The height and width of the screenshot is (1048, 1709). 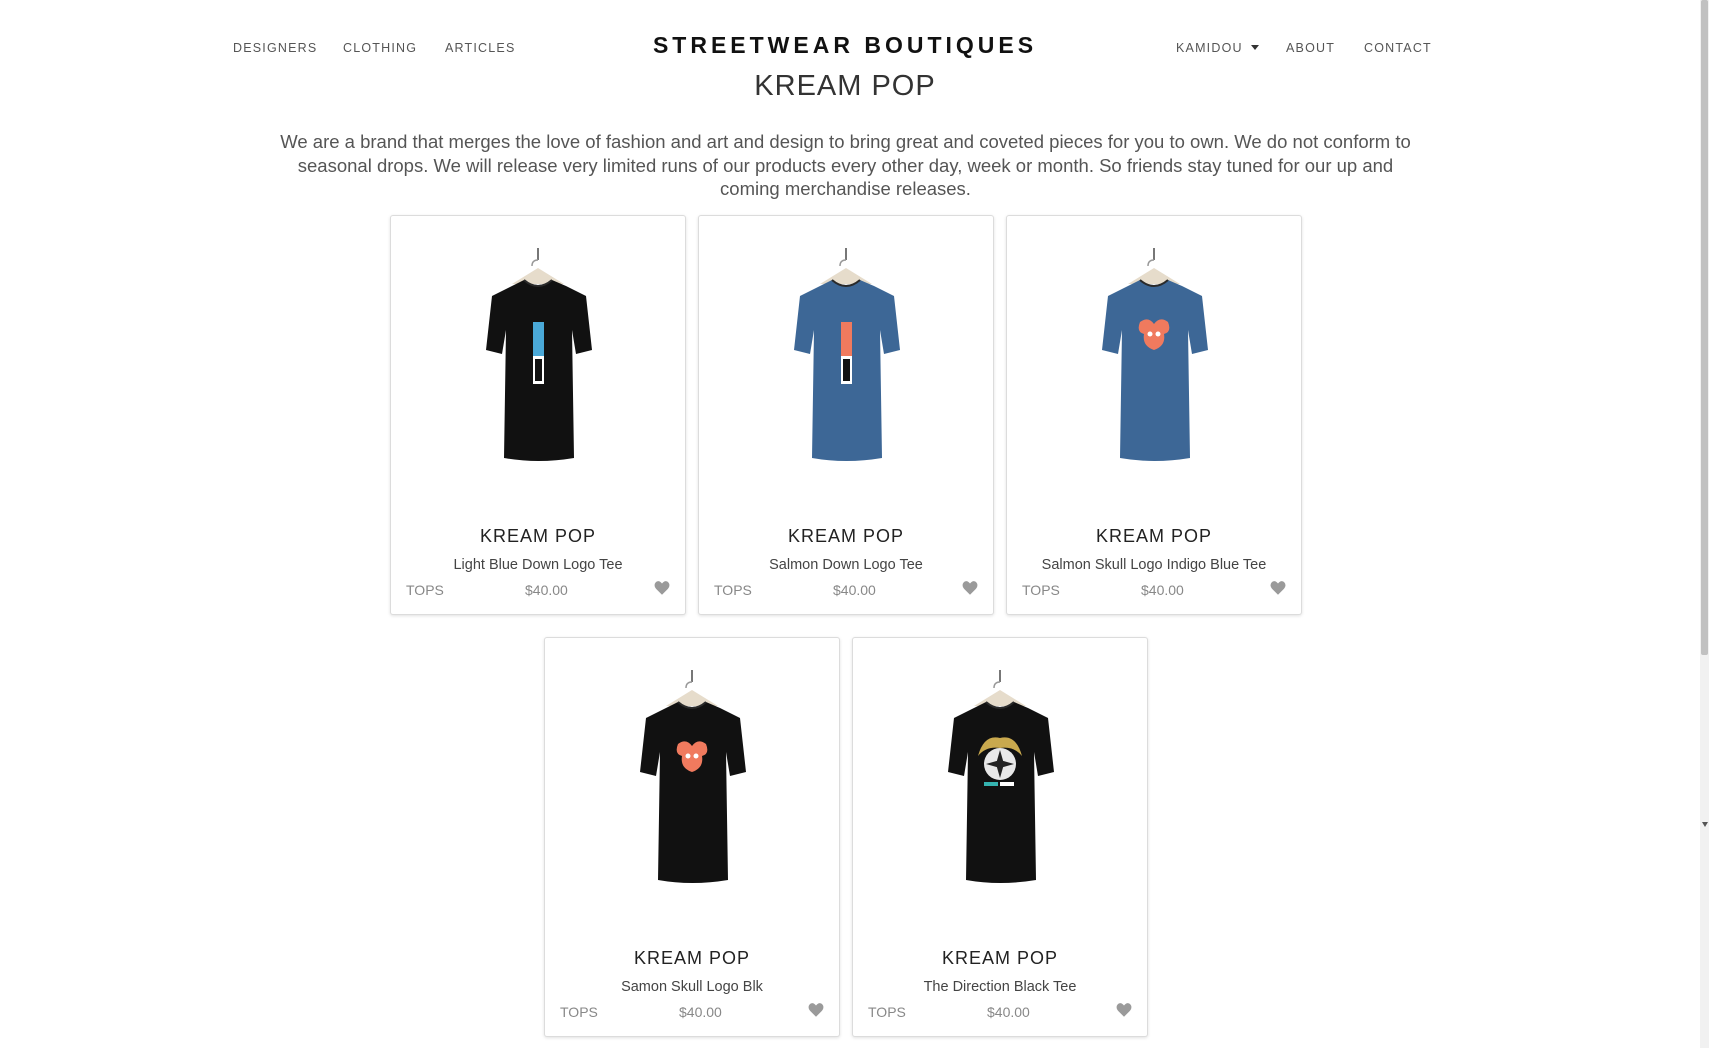 What do you see at coordinates (1000, 987) in the screenshot?
I see `product-name: The Direction Black Tee` at bounding box center [1000, 987].